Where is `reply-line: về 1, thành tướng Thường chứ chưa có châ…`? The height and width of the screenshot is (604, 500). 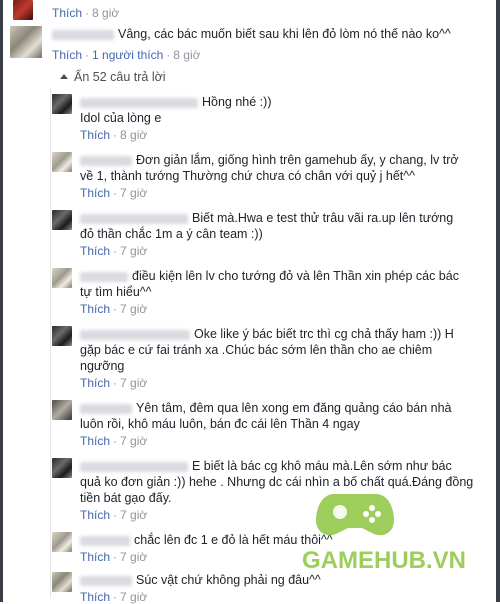
reply-line: về 1, thành tướng Thường chứ chưa có châ… is located at coordinates (248, 176).